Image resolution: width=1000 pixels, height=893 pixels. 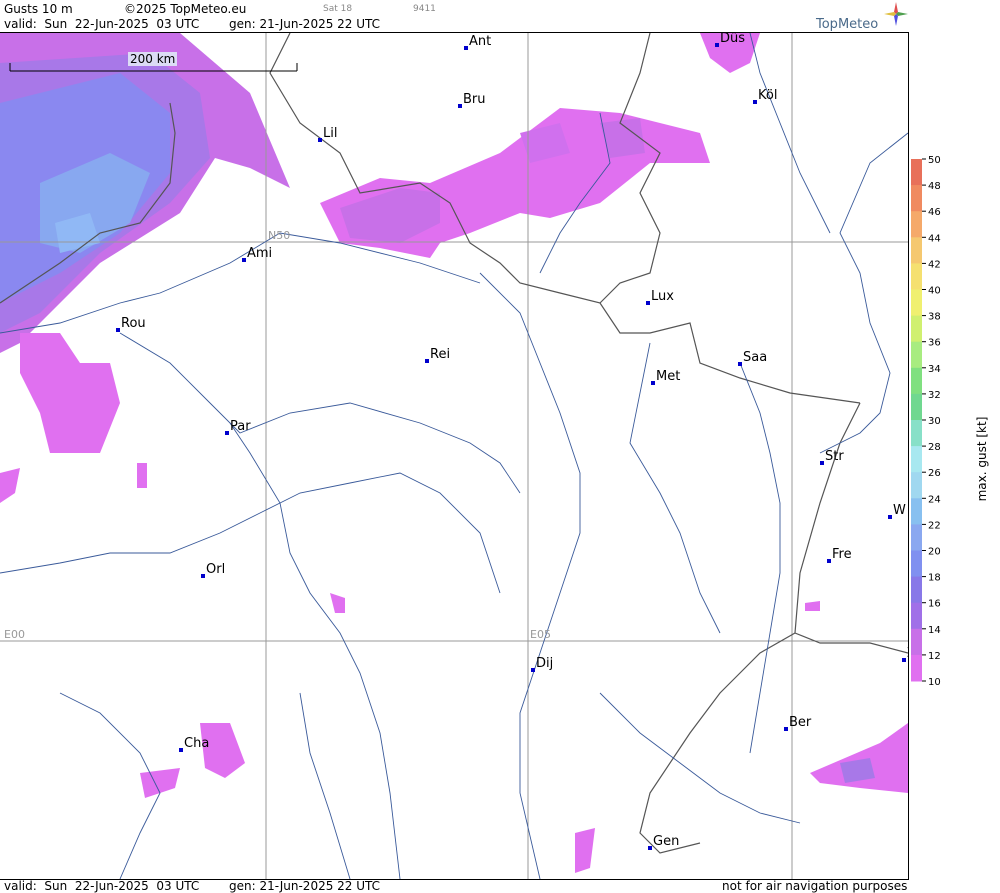 What do you see at coordinates (153, 59) in the screenshot?
I see `scale-label: 200 km` at bounding box center [153, 59].